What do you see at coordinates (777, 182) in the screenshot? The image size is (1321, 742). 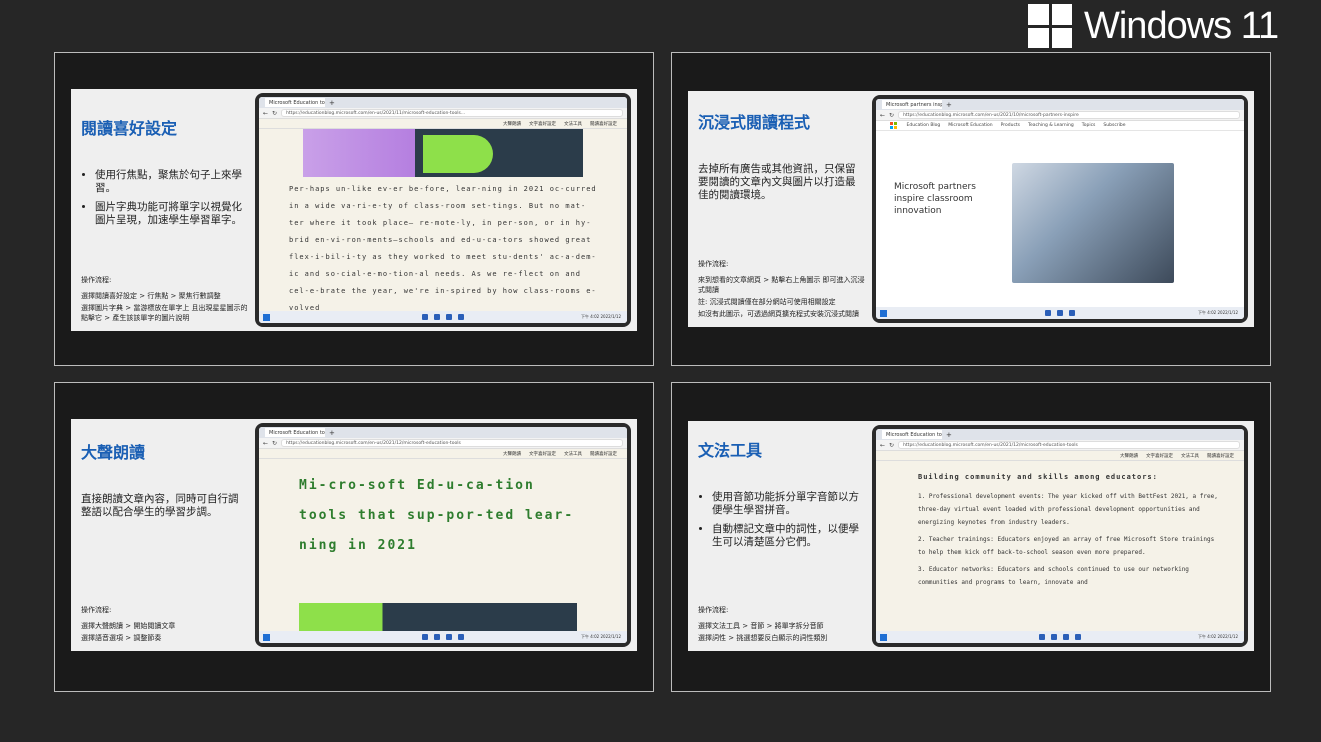 I see `slide-paragraph: 去掉所有廣告或其他資訊，只保留要閱讀的文章內文與圖片以打造最佳的閱讀環境。` at bounding box center [777, 182].